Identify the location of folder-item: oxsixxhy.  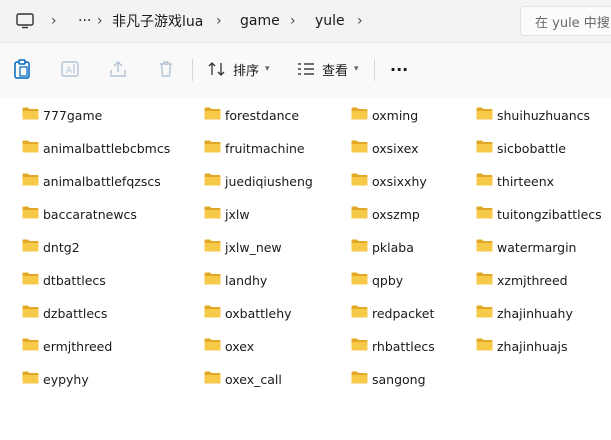
(389, 181).